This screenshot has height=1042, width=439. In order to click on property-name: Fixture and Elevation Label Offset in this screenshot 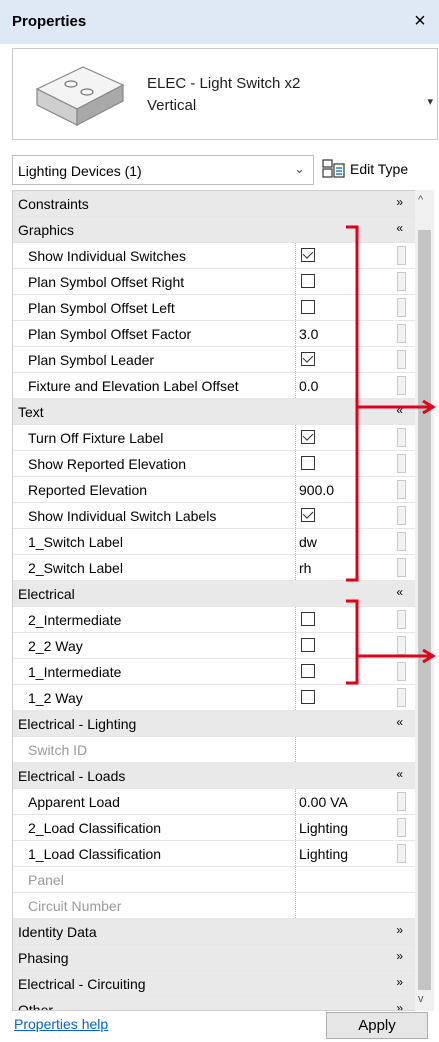, I will do `click(133, 386)`.